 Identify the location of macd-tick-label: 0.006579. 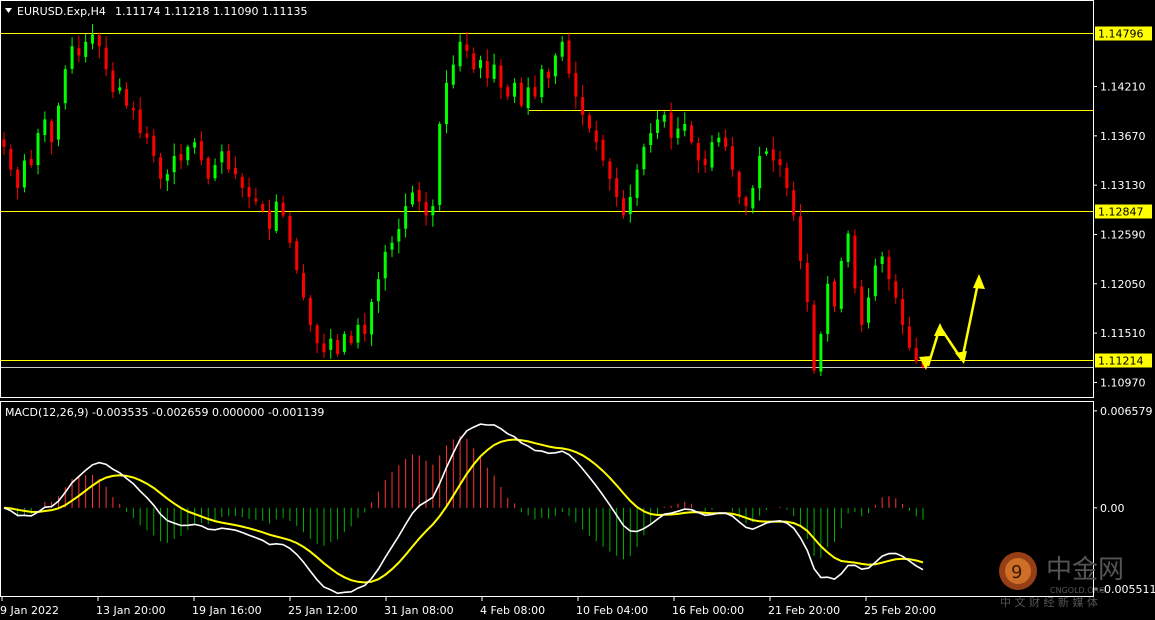
(1126, 411).